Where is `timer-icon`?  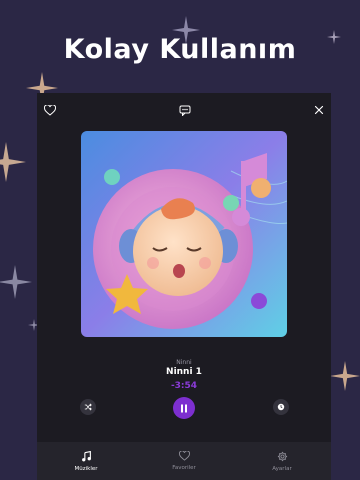
timer-icon is located at coordinates (281, 407).